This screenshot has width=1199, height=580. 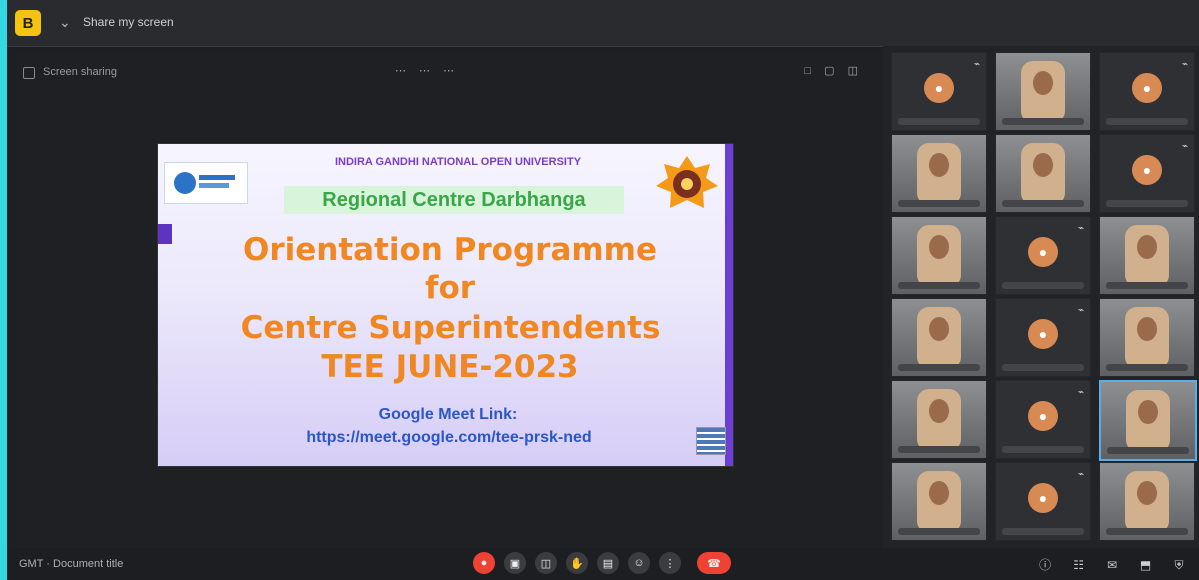 What do you see at coordinates (28, 23) in the screenshot?
I see `app-icon: B` at bounding box center [28, 23].